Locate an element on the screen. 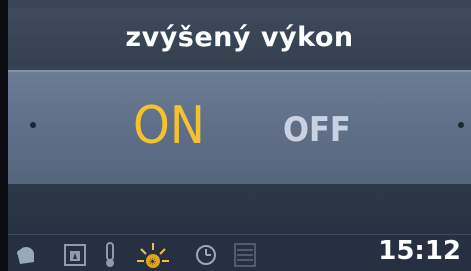 This screenshot has width=471, height=271. menu-lines-icon is located at coordinates (245, 255).